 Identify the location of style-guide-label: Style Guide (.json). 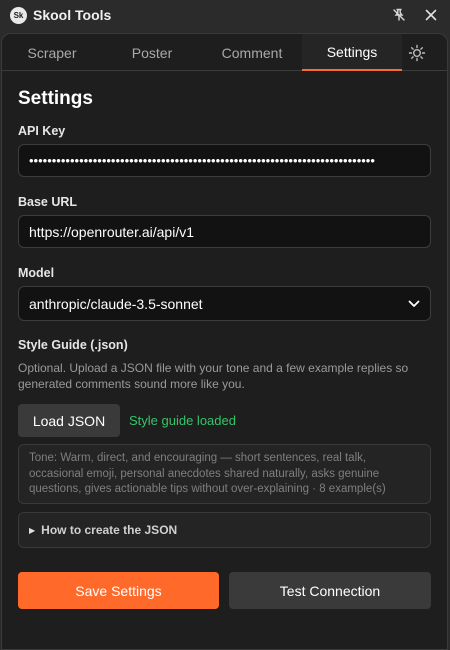
(73, 345).